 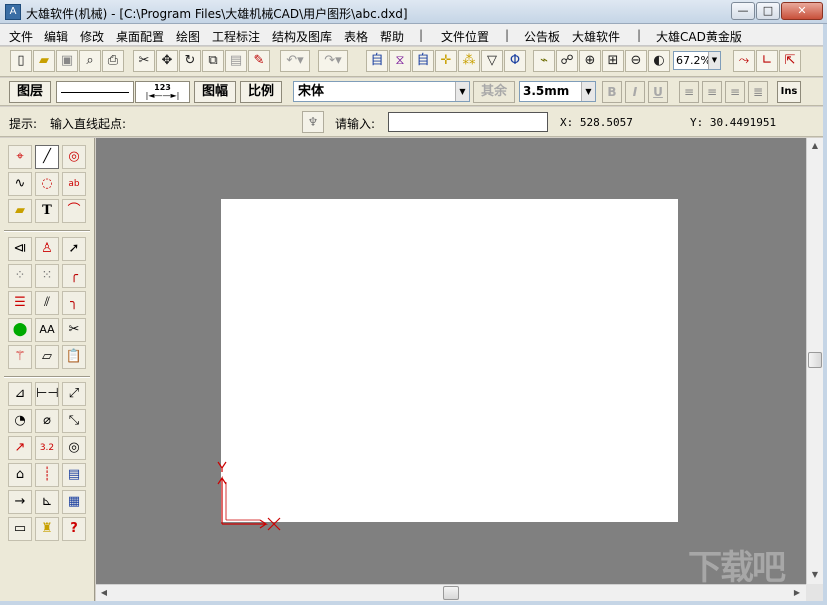 What do you see at coordinates (744, 61) in the screenshot?
I see `layer-icon: ⤳` at bounding box center [744, 61].